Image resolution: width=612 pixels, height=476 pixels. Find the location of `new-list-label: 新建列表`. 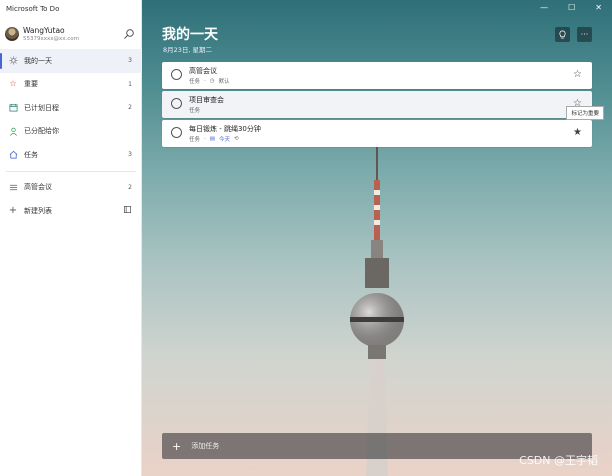

new-list-label: 新建列表 is located at coordinates (38, 210).